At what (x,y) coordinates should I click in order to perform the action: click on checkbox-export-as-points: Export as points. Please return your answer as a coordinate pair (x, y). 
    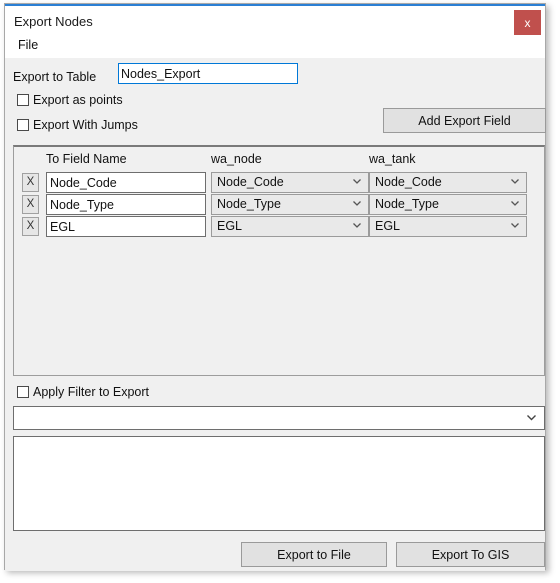
    Looking at the image, I should click on (70, 100).